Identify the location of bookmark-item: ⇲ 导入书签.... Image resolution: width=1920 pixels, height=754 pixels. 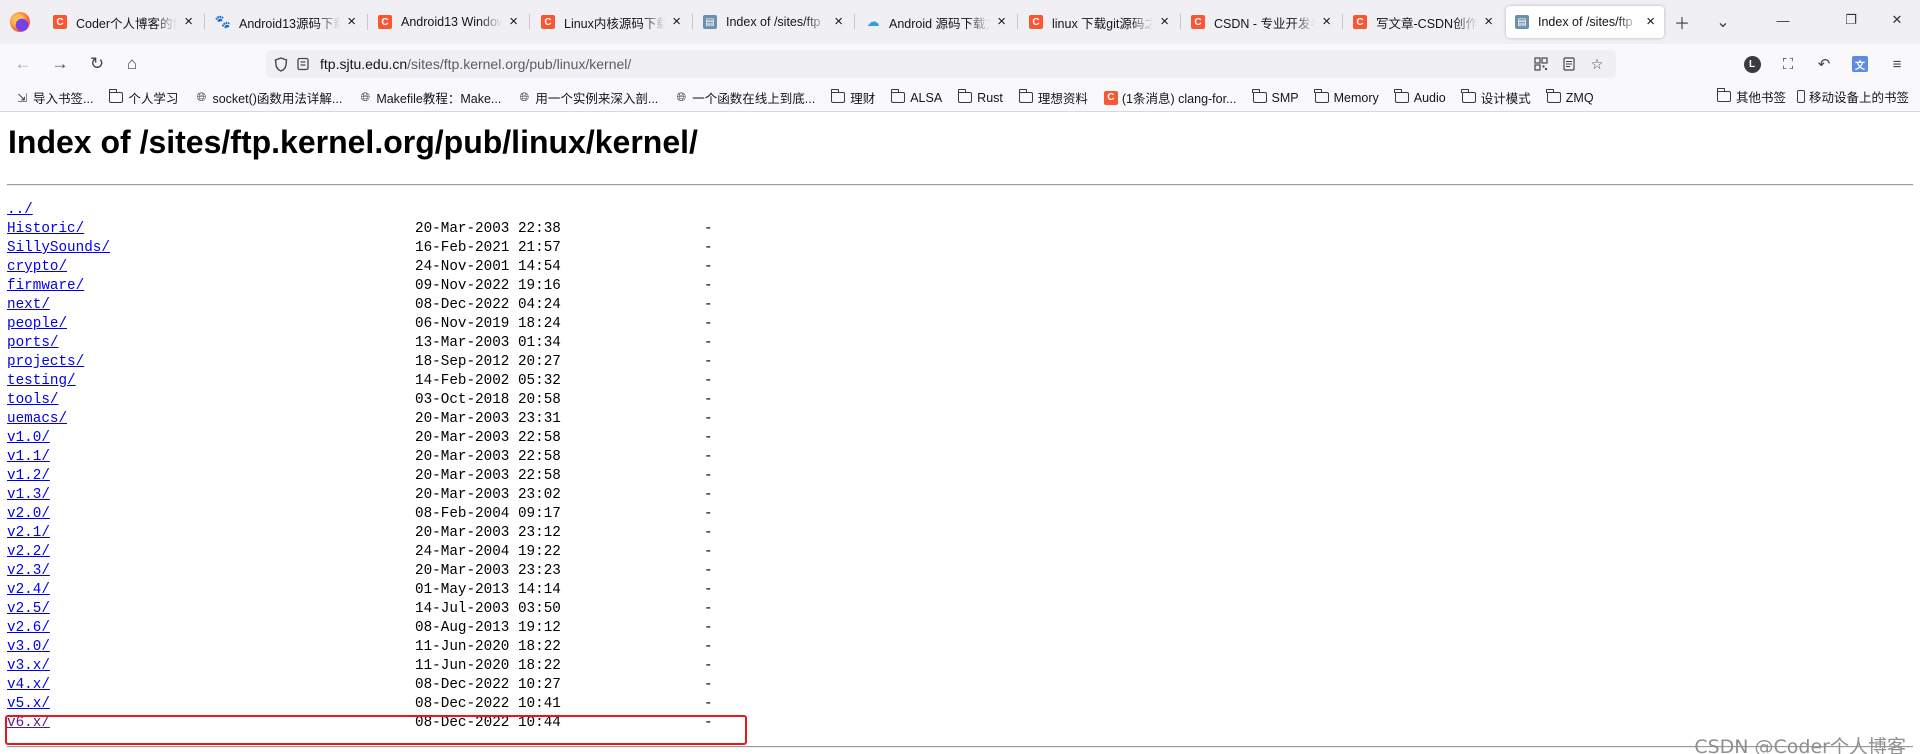
(54, 98).